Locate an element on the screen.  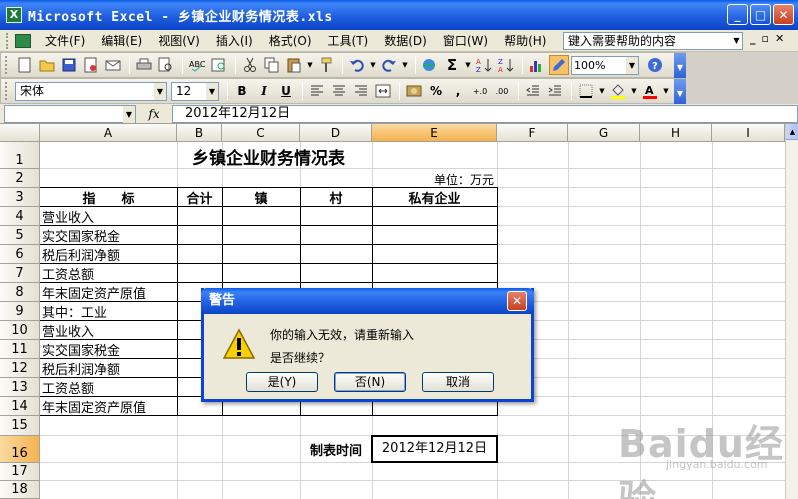
bold-button: B is located at coordinates (242, 91).